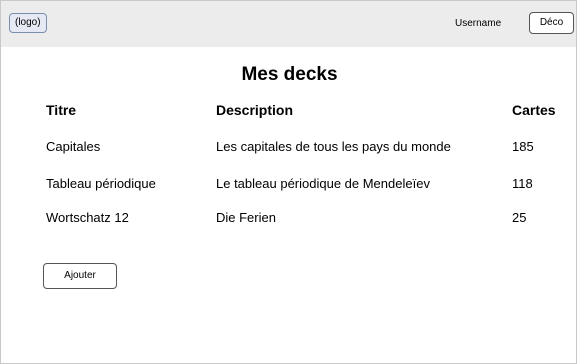 The image size is (577, 364). I want to click on deck-card-count: 25, so click(519, 217).